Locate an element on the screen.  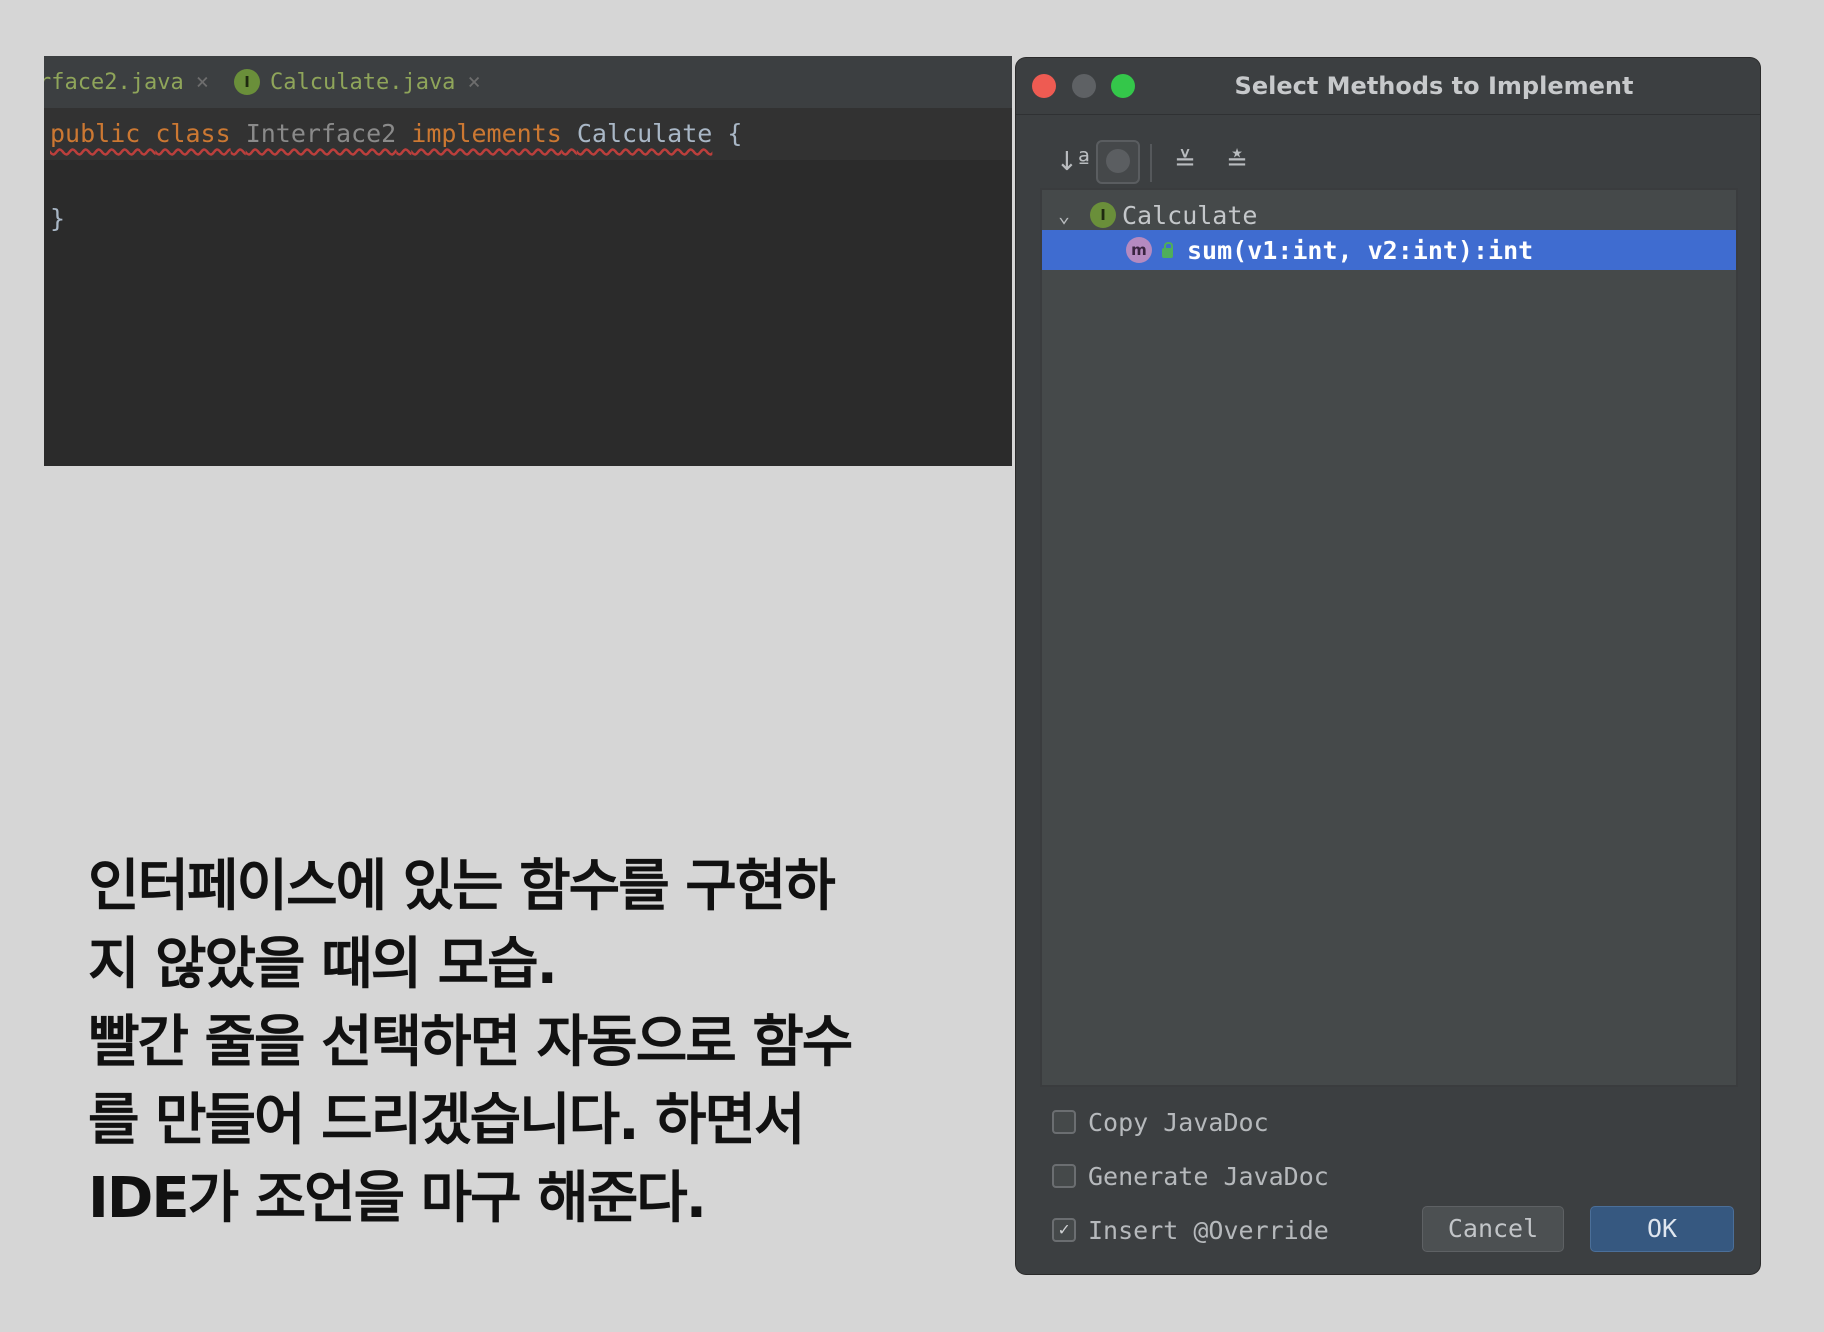
tree-node-calculate: ⌄ I Calculate is located at coordinates (1389, 215).